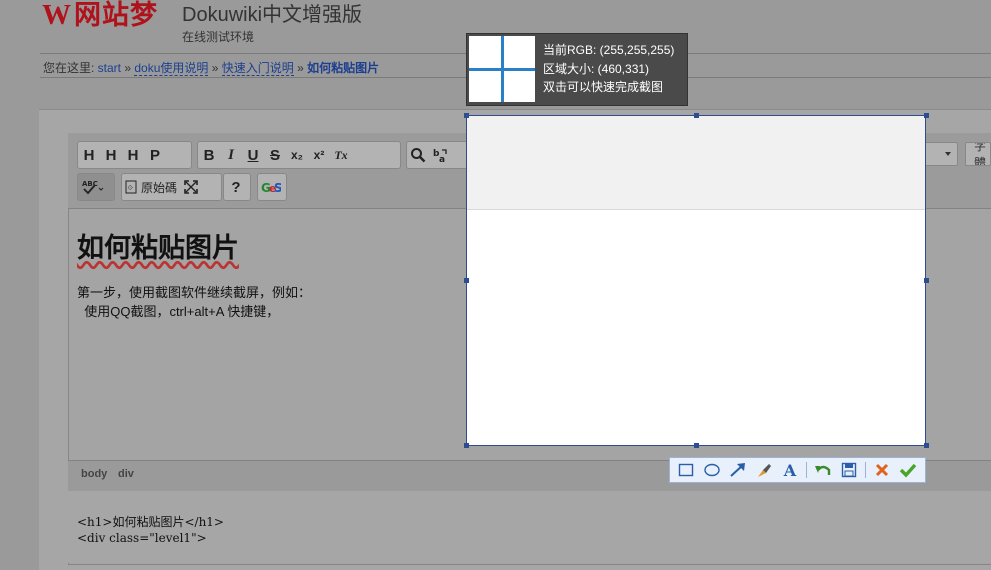  Describe the element at coordinates (257, 68) in the screenshot. I see `breadcrumb-quickstart: 快速入门说明` at that location.